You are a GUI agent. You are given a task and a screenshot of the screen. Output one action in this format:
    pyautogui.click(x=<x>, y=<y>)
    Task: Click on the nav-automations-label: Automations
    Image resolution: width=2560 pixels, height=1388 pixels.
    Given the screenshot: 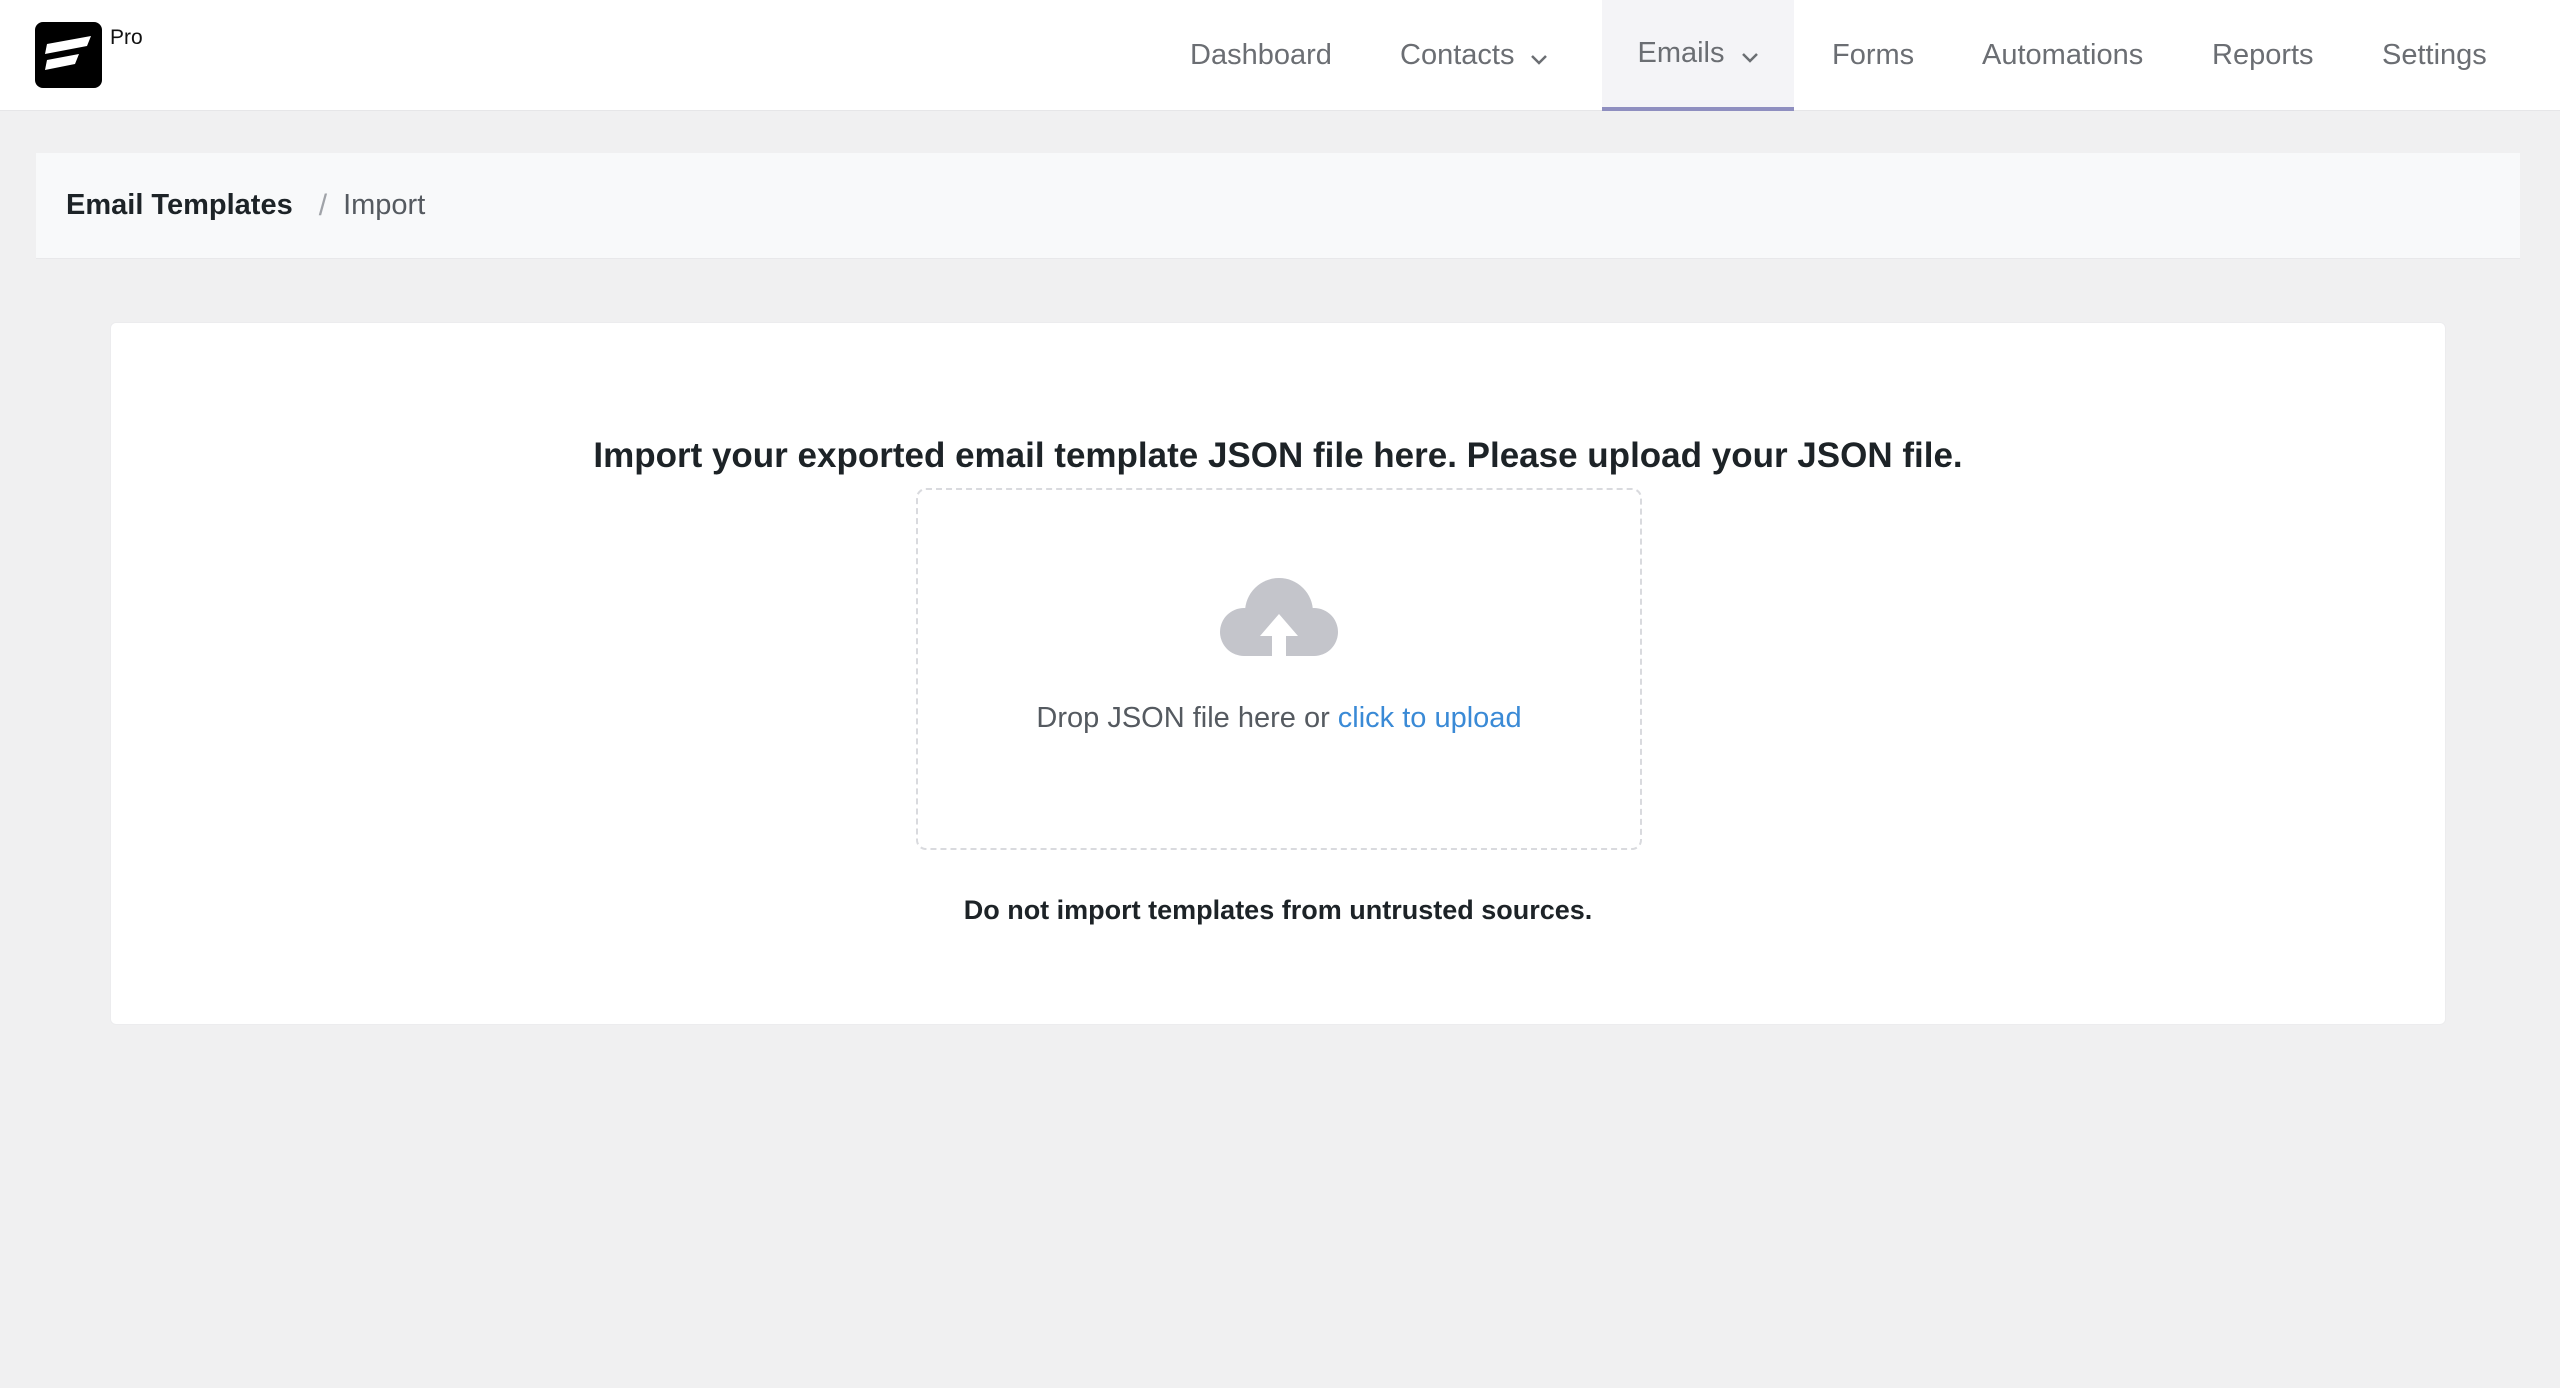 What is the action you would take?
    pyautogui.click(x=2063, y=55)
    